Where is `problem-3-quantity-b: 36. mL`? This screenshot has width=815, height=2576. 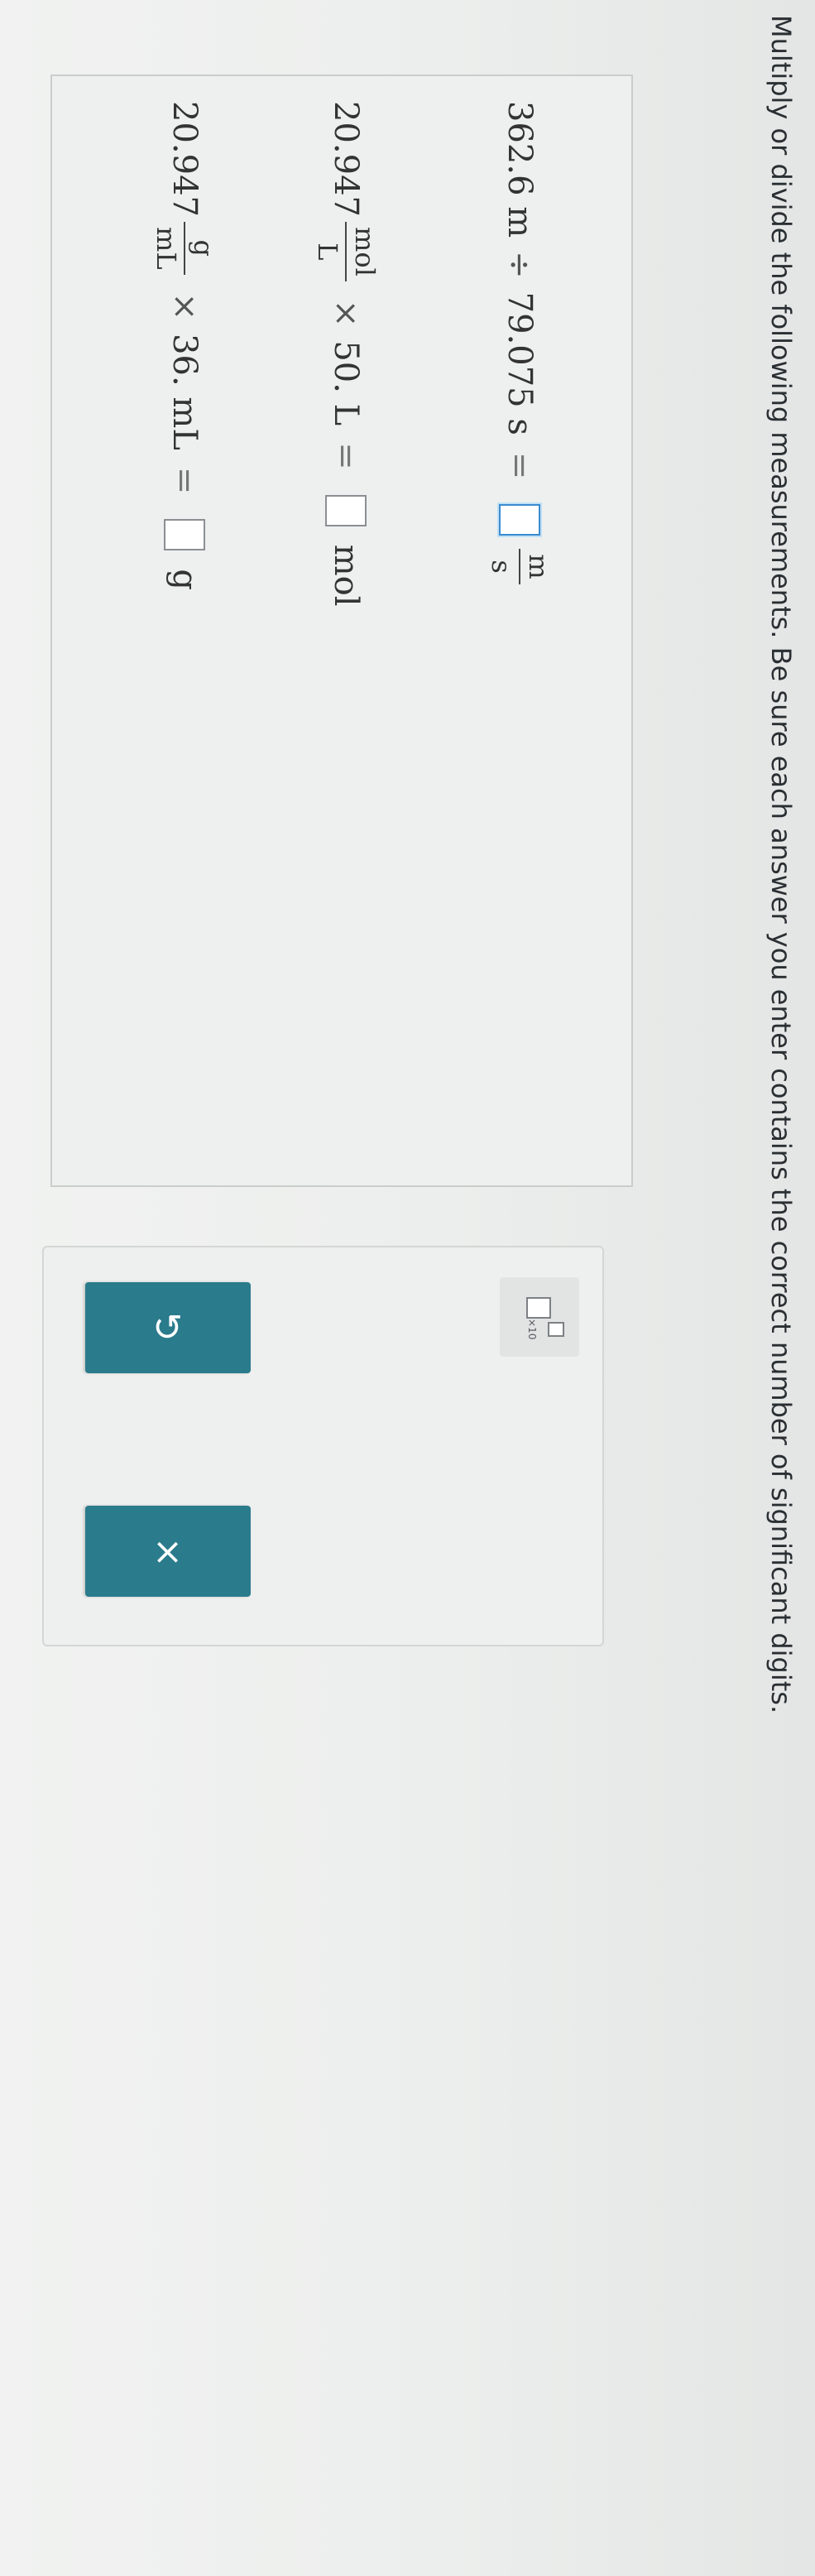
problem-3-quantity-b: 36. mL is located at coordinates (184, 392).